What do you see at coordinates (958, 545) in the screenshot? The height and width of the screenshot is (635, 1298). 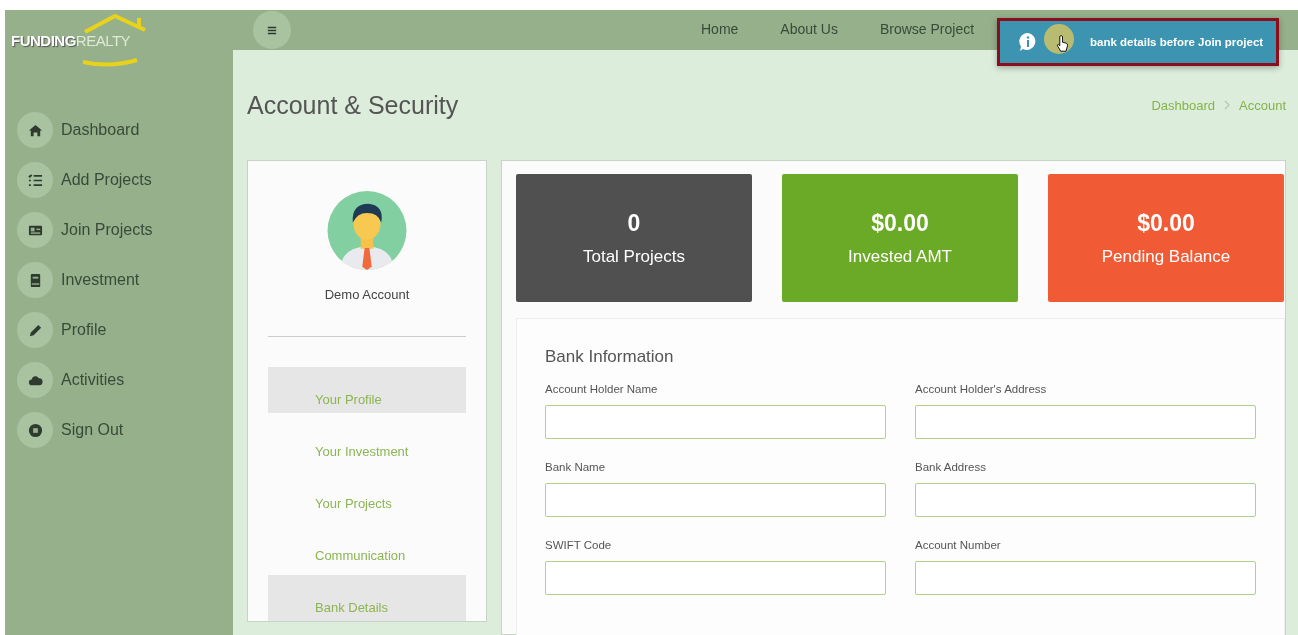 I see `field-label: Account Number` at bounding box center [958, 545].